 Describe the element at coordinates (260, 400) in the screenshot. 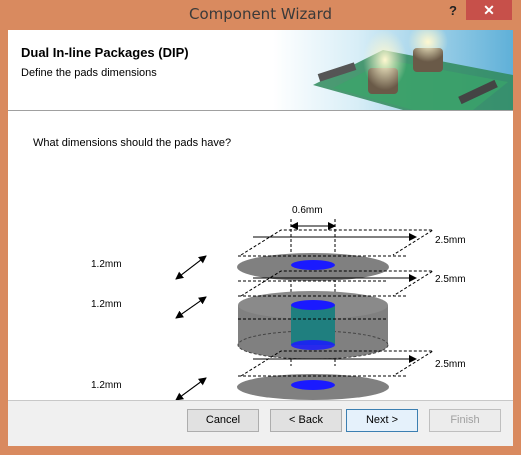

I see `footer-separator` at that location.